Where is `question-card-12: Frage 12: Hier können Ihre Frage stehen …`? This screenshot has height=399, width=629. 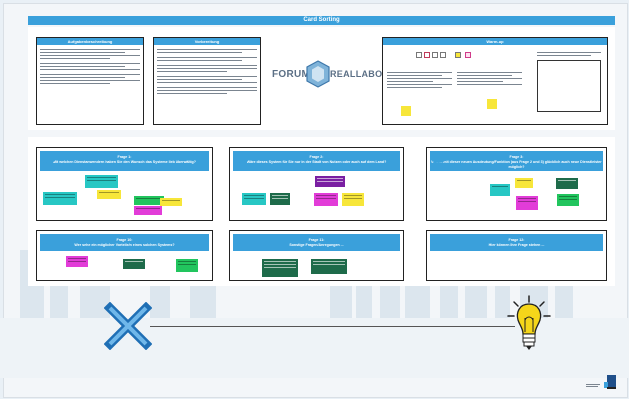 question-card-12: Frage 12: Hier können Ihre Frage stehen … is located at coordinates (516, 255).